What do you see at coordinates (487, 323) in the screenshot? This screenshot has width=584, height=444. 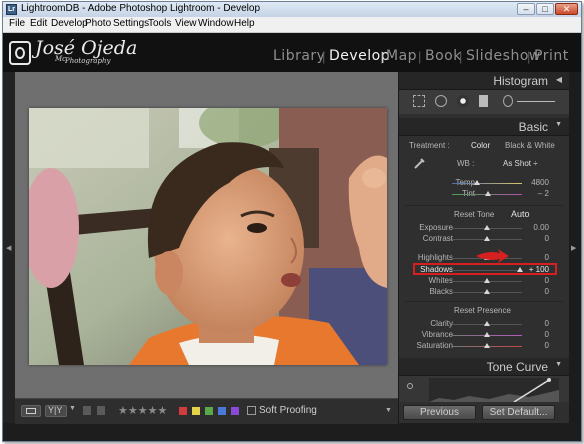 I see `clarity-slider-knob` at bounding box center [487, 323].